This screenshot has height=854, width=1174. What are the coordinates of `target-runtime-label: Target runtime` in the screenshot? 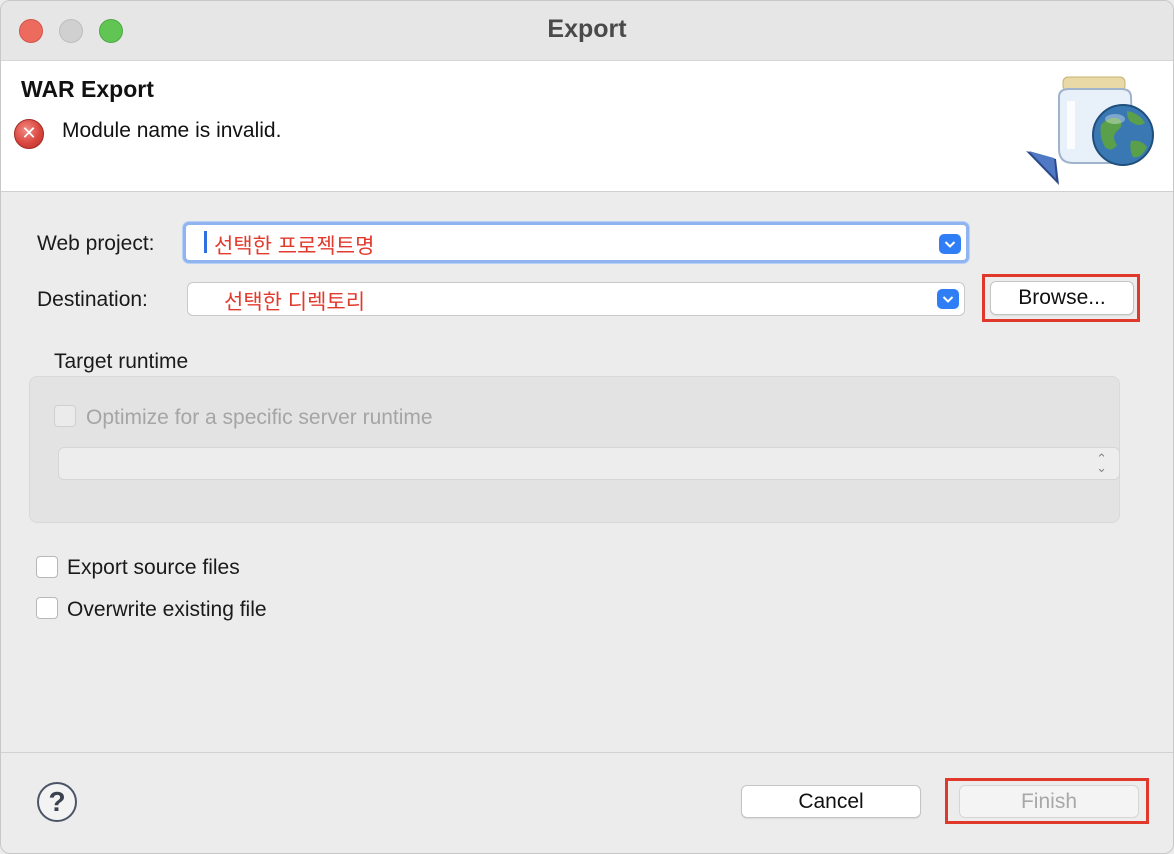 It's located at (121, 361).